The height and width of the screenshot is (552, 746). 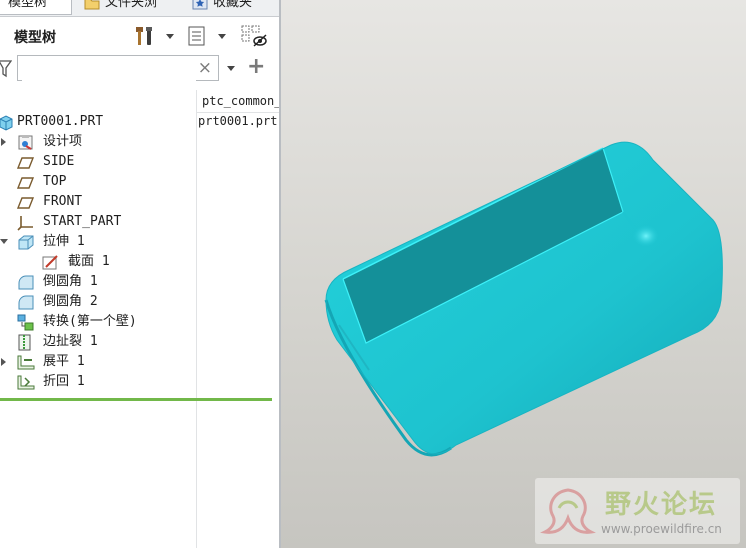 What do you see at coordinates (197, 36) in the screenshot?
I see `show-list-icon` at bounding box center [197, 36].